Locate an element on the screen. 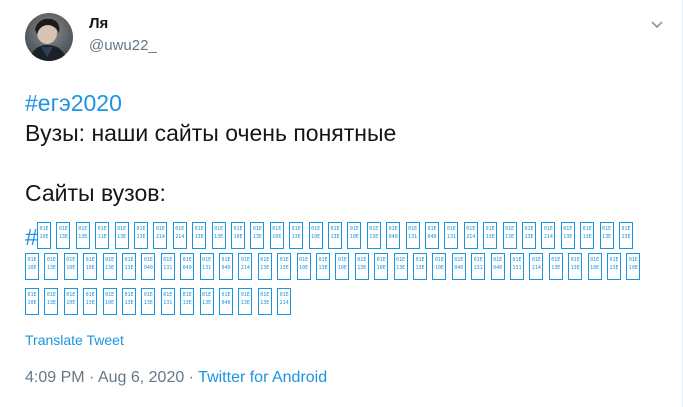  glyph-code-bottom: 11E is located at coordinates (102, 237).